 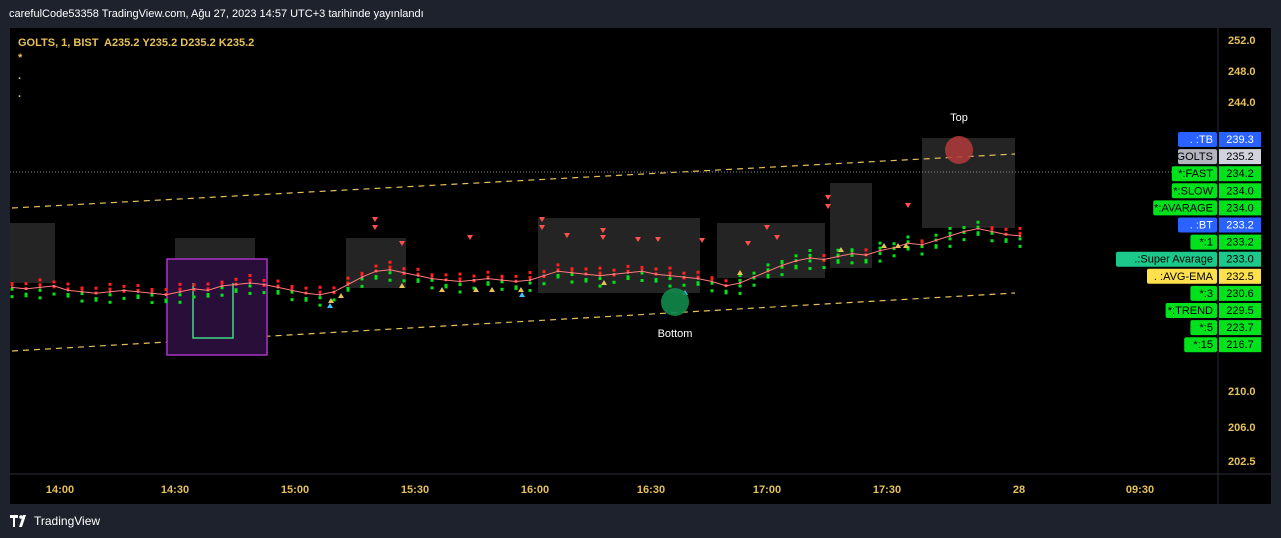 What do you see at coordinates (1219, 139) in the screenshot?
I see `indicator-label: . :TB 239.3` at bounding box center [1219, 139].